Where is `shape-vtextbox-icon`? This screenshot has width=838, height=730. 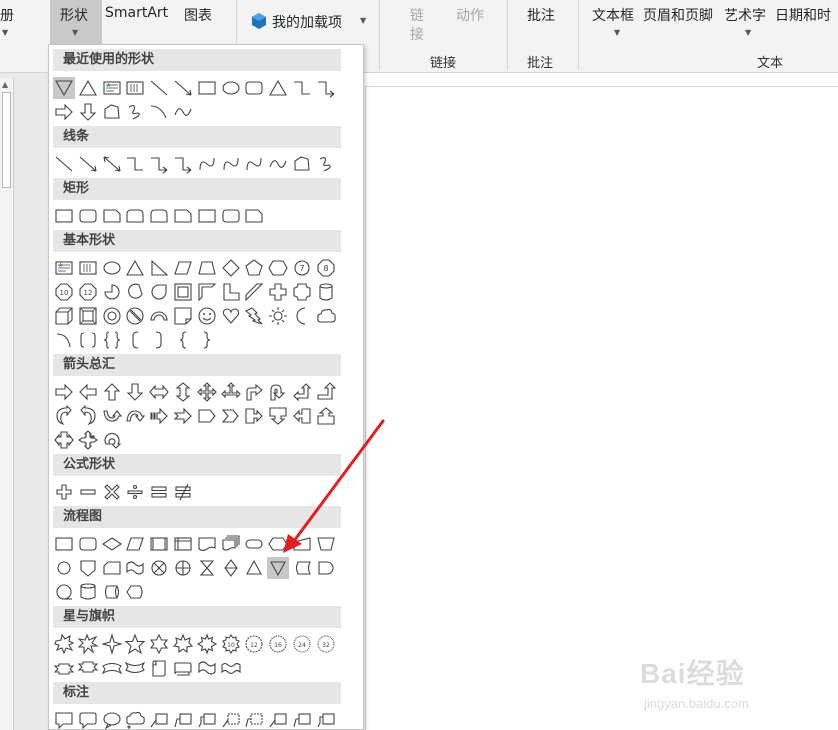 shape-vtextbox-icon is located at coordinates (88, 268).